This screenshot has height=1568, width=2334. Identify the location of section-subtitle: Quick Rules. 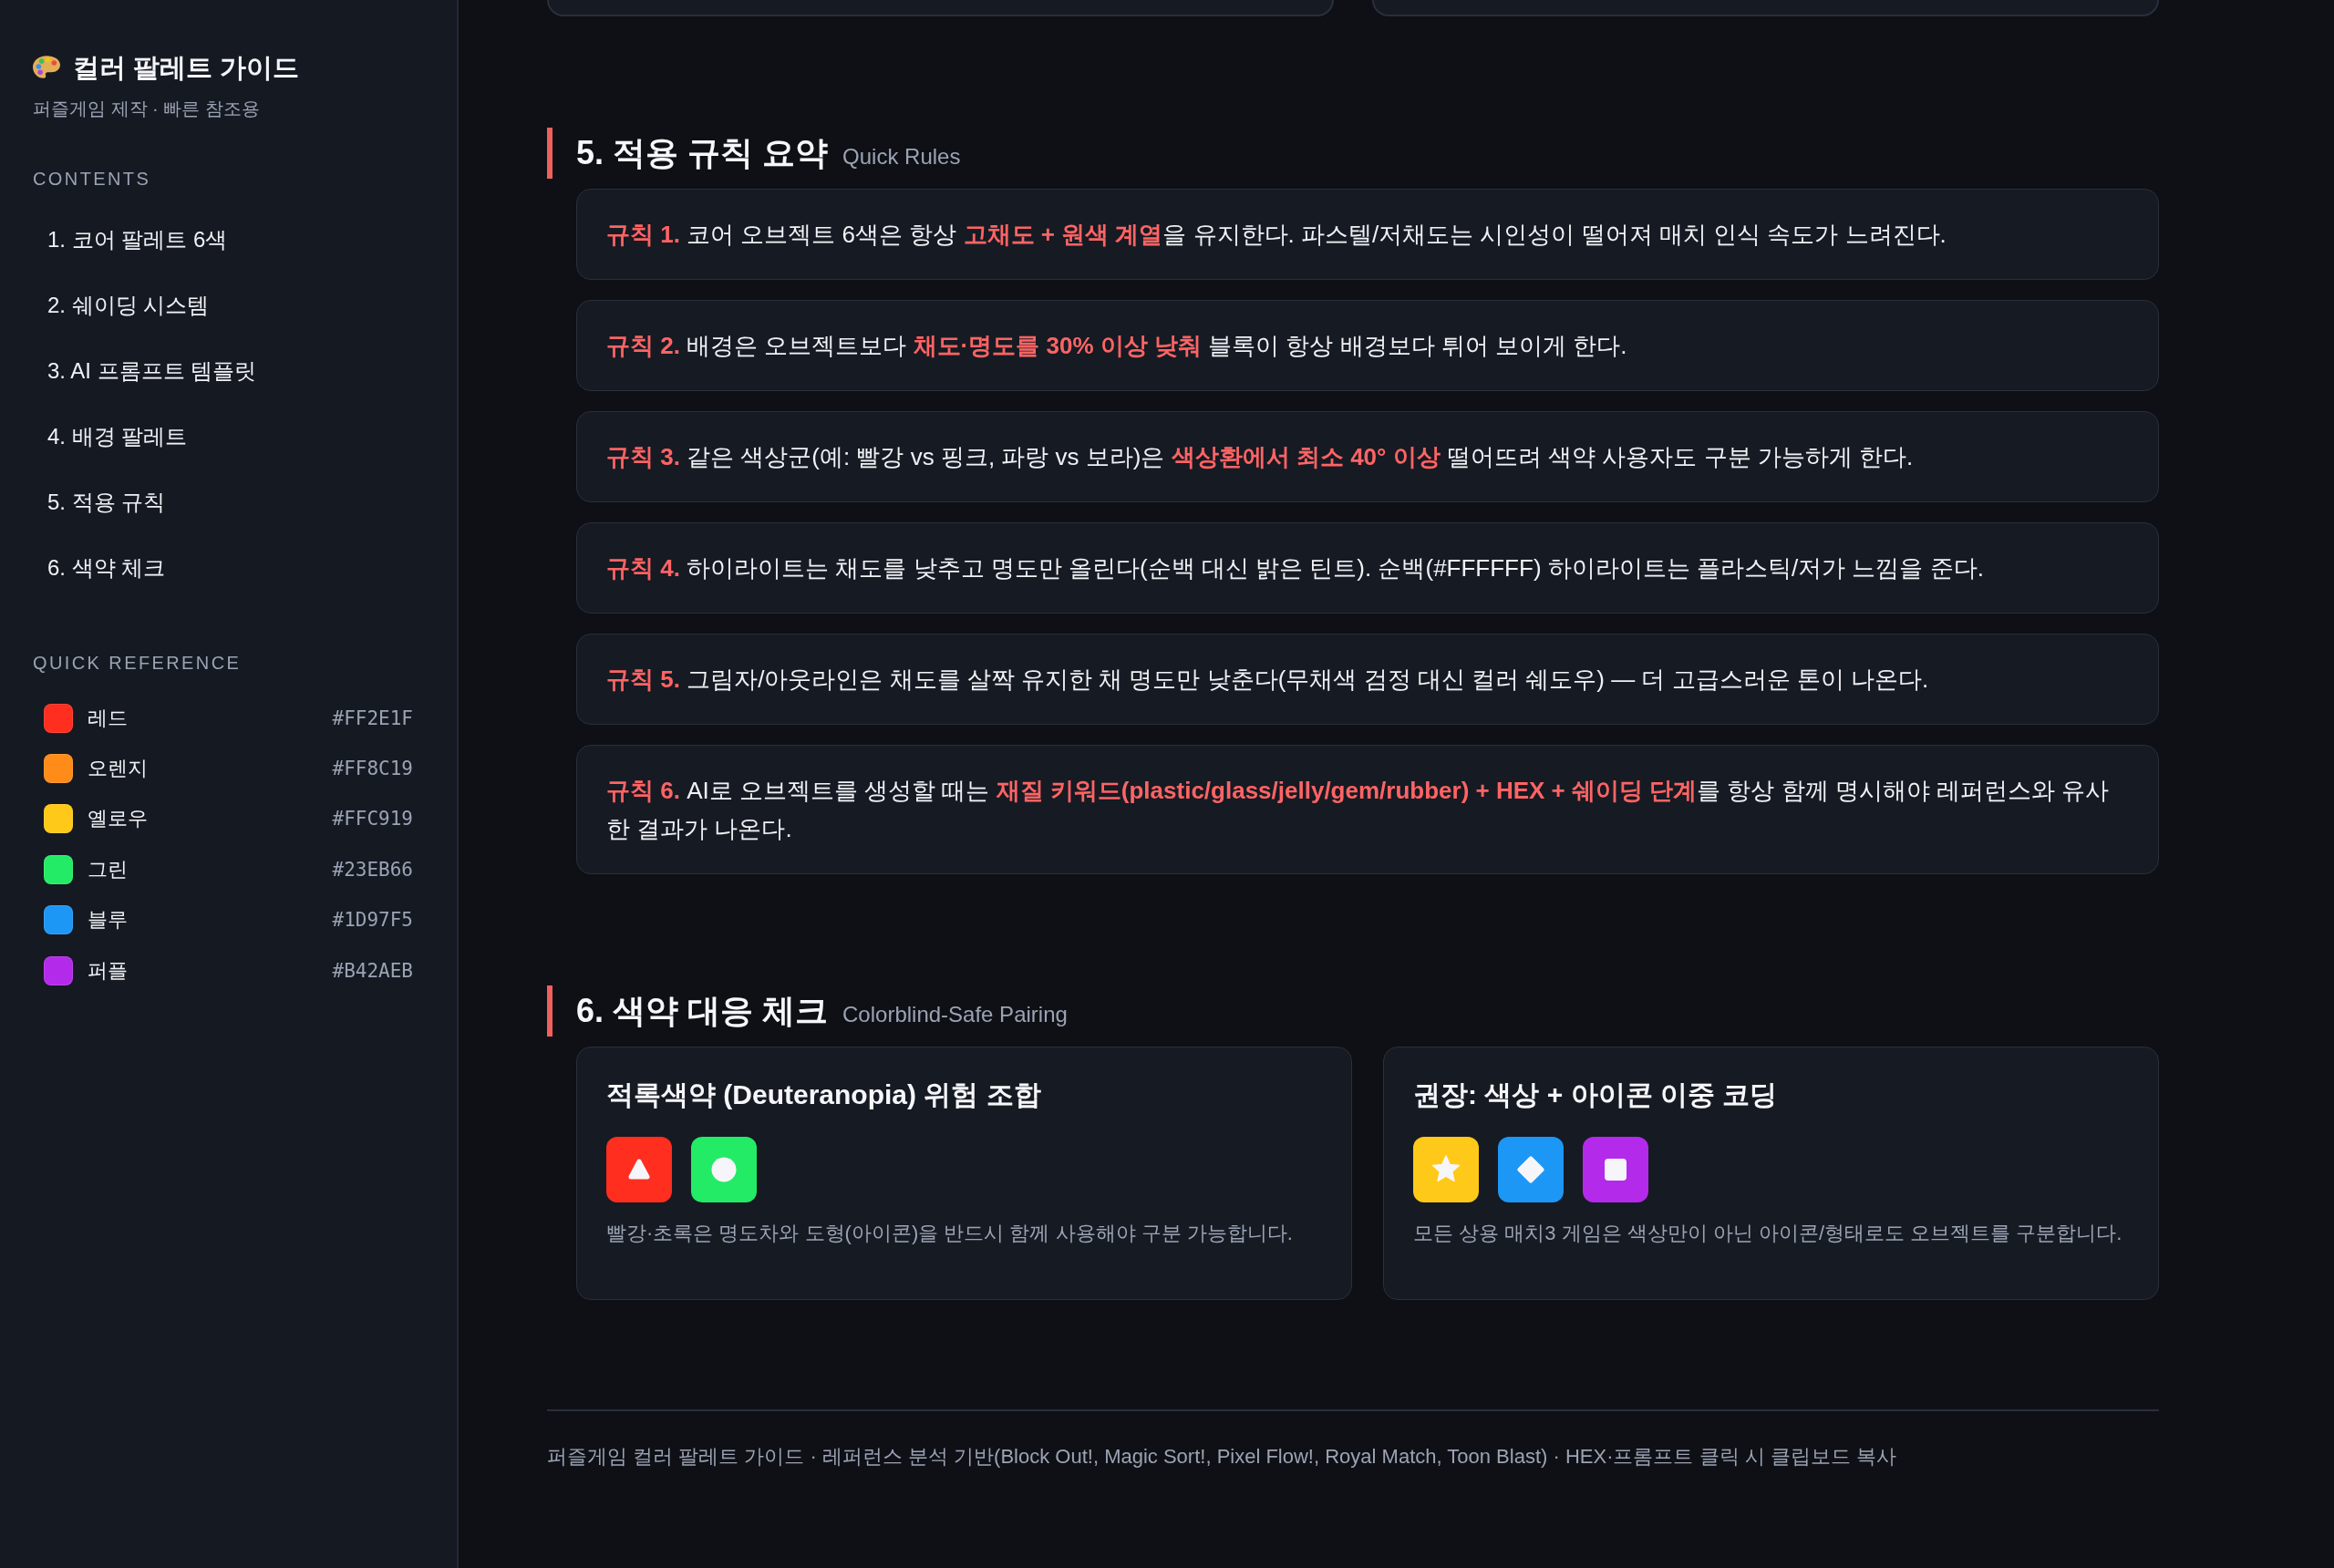
(901, 156).